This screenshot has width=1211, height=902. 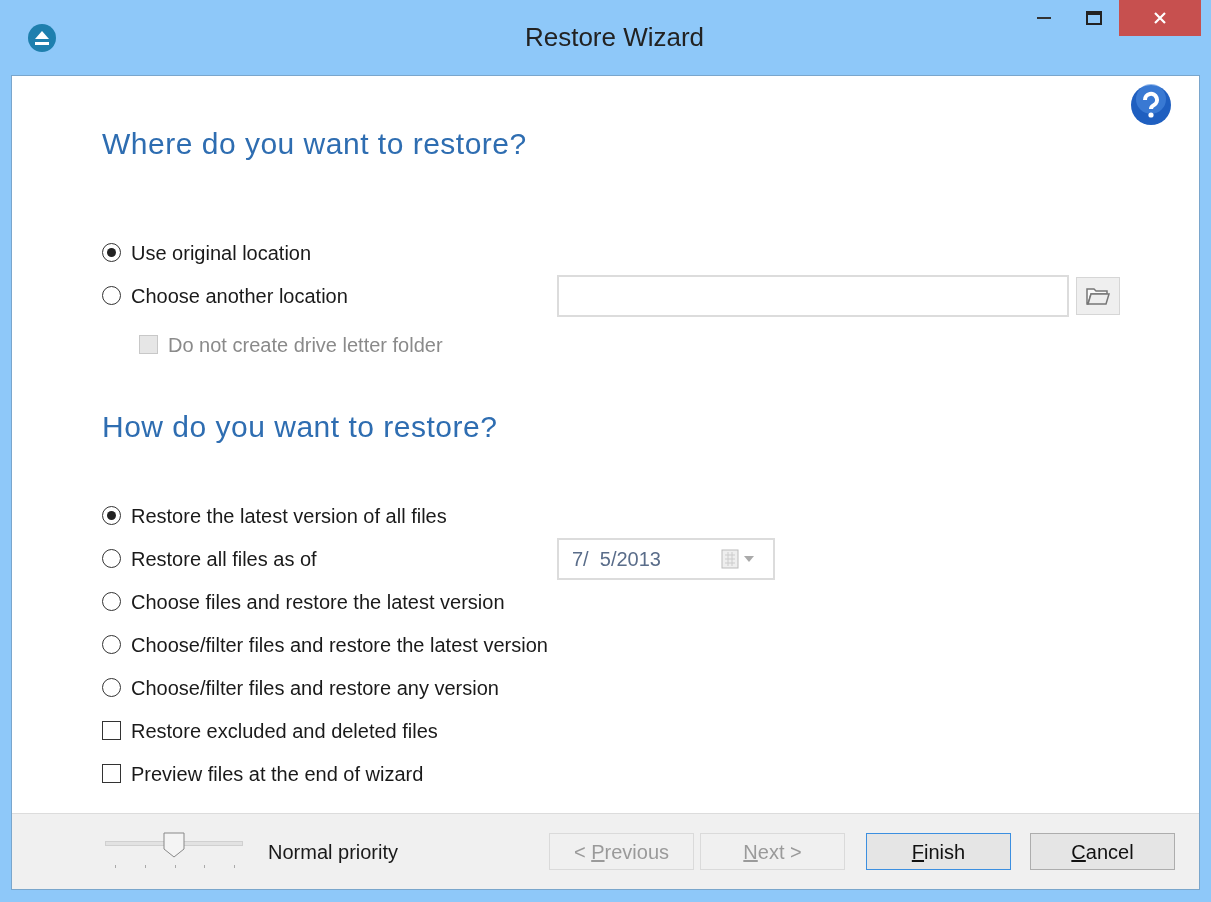 What do you see at coordinates (315, 144) in the screenshot?
I see `section-heading: Where do you want to restore?` at bounding box center [315, 144].